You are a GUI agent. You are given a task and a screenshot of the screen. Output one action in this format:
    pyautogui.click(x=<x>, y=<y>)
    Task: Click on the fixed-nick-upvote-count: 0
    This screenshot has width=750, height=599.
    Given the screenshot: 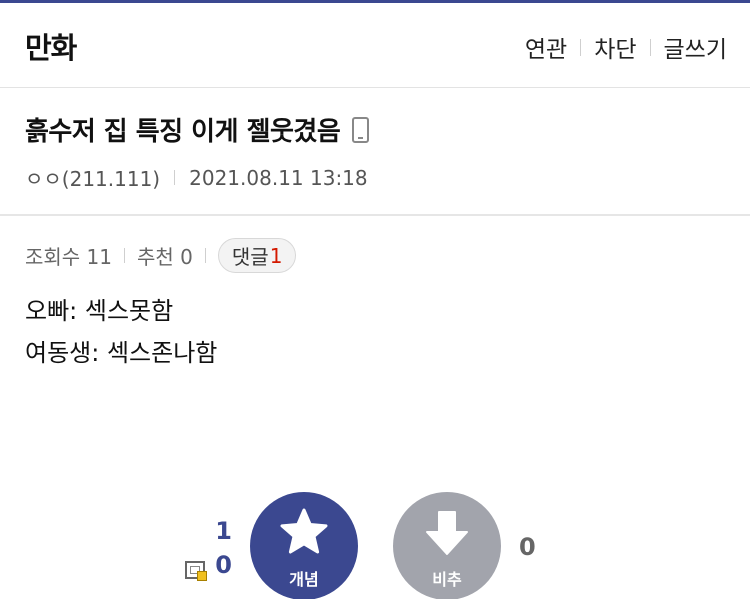 What is the action you would take?
    pyautogui.click(x=223, y=565)
    